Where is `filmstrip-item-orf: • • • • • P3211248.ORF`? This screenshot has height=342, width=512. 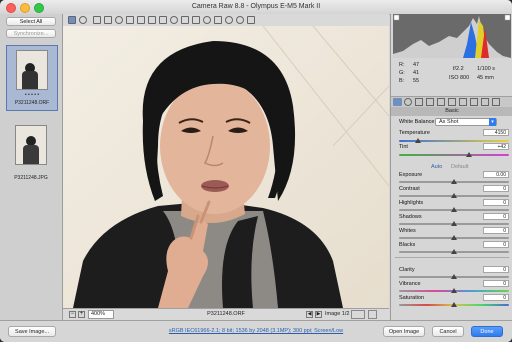
filmstrip-item-orf: • • • • • P3211248.ORF is located at coordinates (32, 78).